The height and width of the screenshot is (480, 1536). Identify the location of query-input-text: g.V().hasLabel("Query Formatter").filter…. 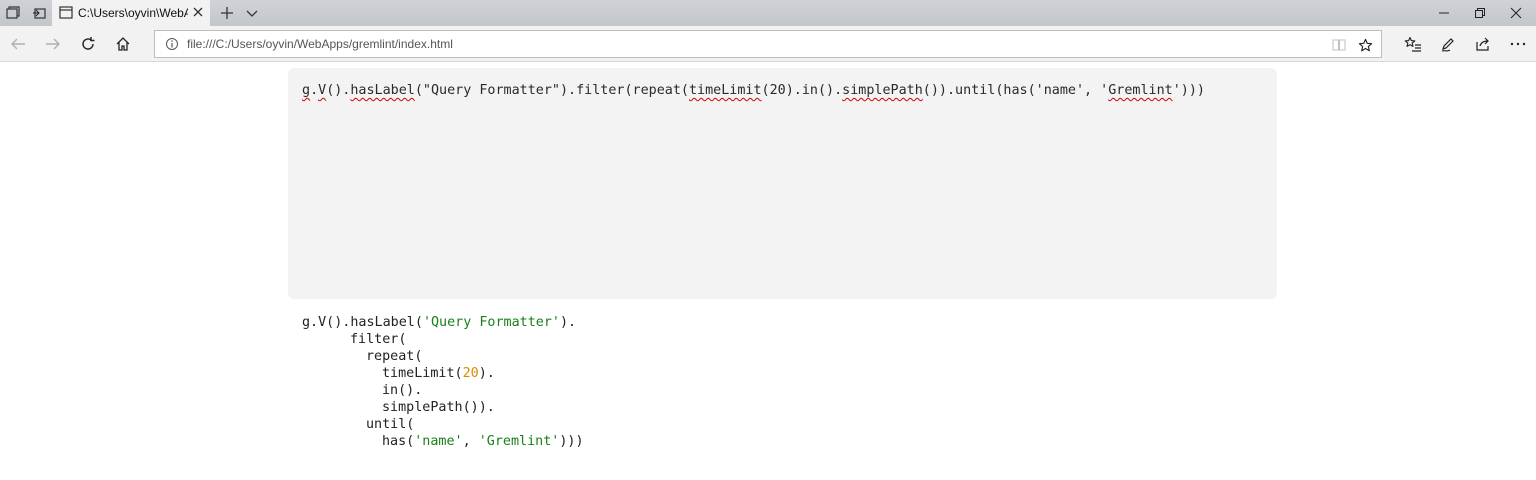
(753, 90).